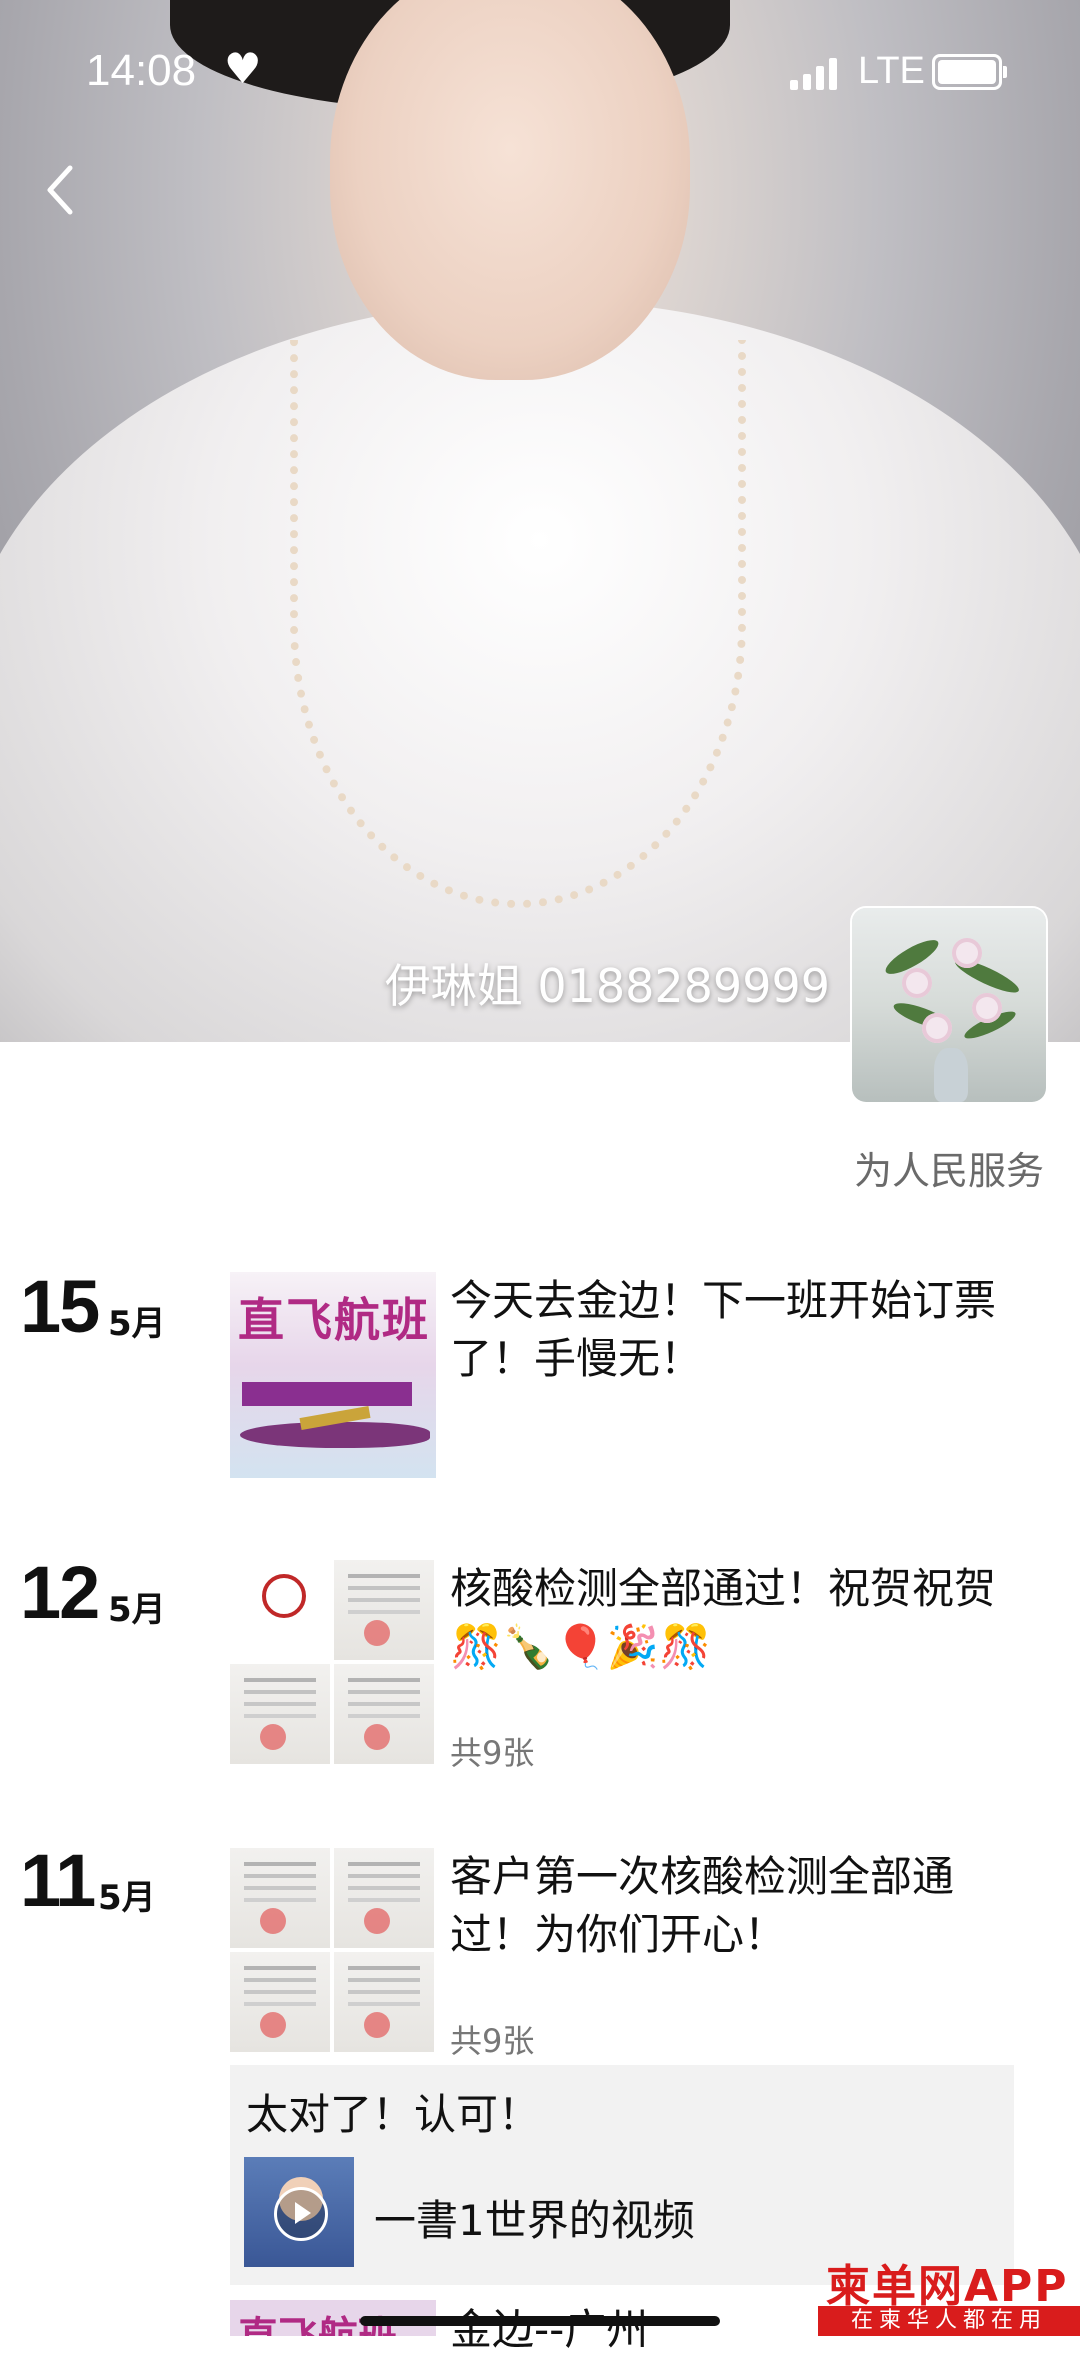 The height and width of the screenshot is (2357, 1080). I want to click on play-icon, so click(301, 2214).